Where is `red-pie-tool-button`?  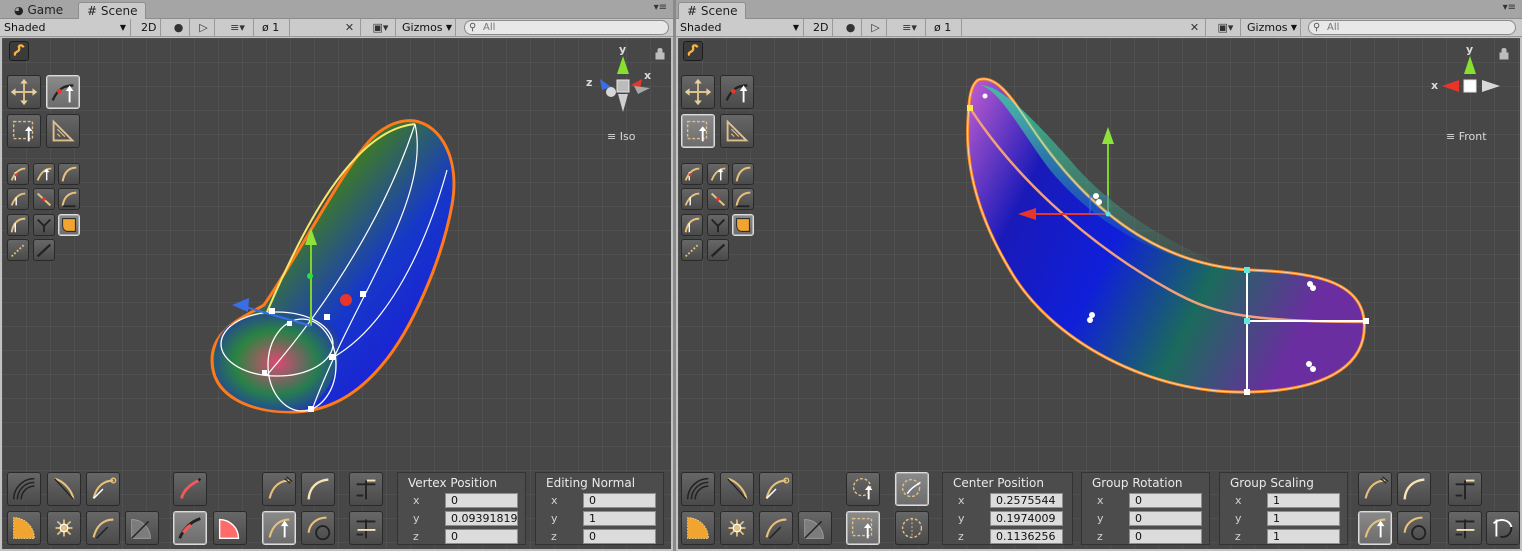 red-pie-tool-button is located at coordinates (230, 528).